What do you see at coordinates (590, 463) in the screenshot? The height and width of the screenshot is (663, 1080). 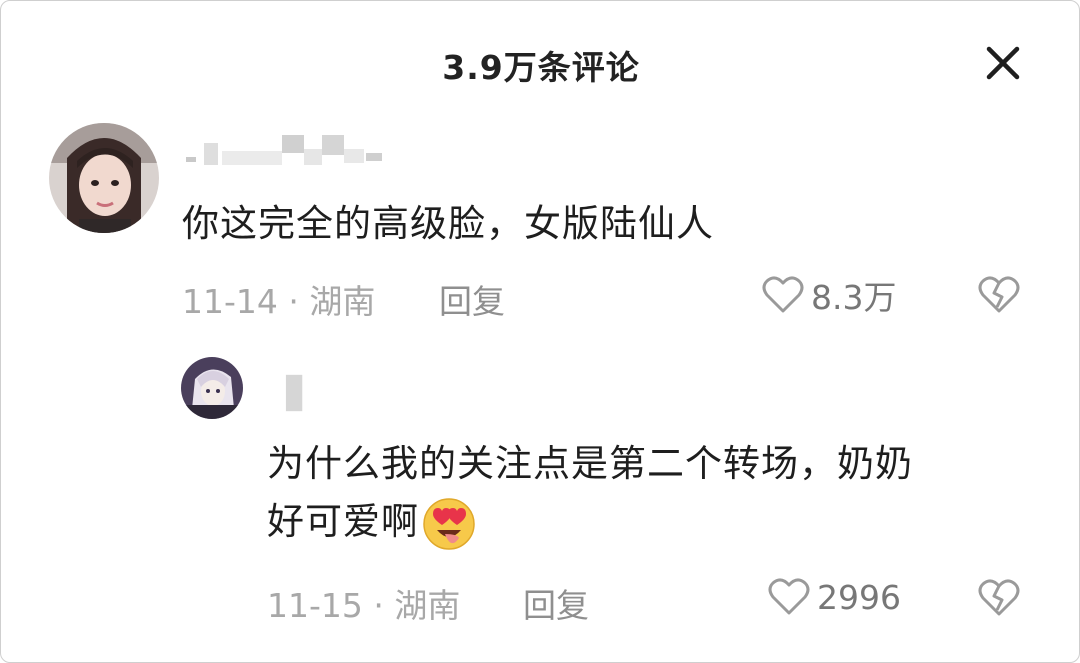 I see `reply-text-line1: 为什么我的关注点是第二个转场，奶奶` at bounding box center [590, 463].